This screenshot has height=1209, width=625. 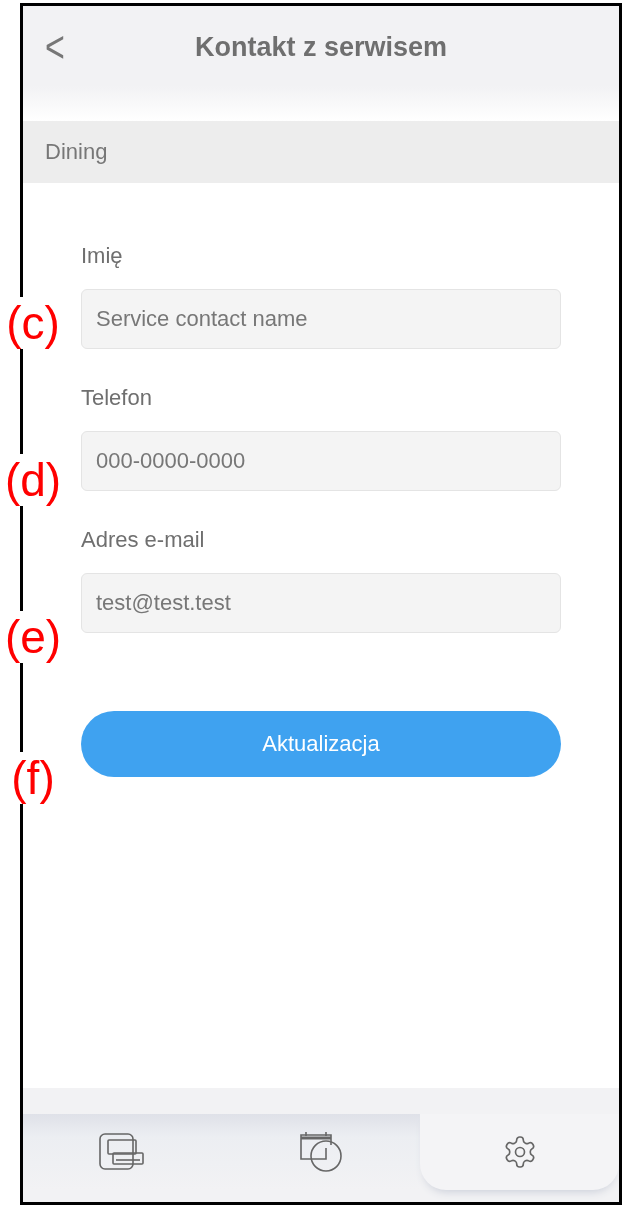 What do you see at coordinates (321, 603) in the screenshot?
I see `input-field: test@test.test` at bounding box center [321, 603].